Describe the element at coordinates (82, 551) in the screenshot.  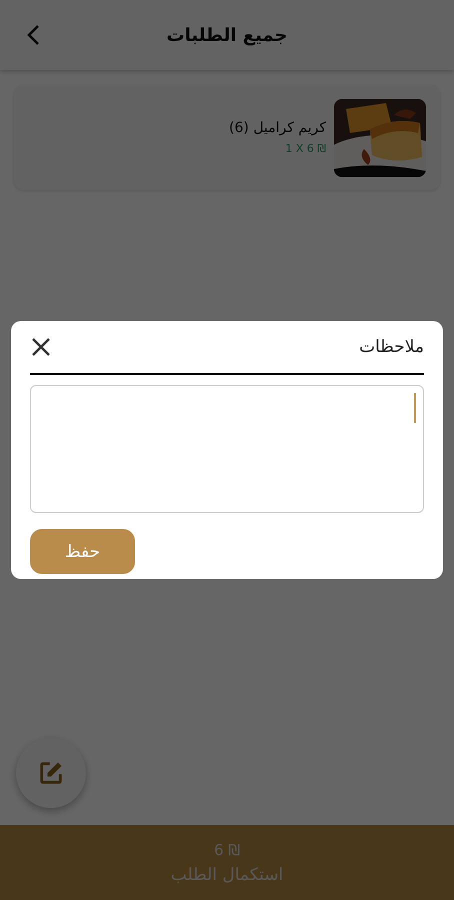
I see `save-button: حفظ` at that location.